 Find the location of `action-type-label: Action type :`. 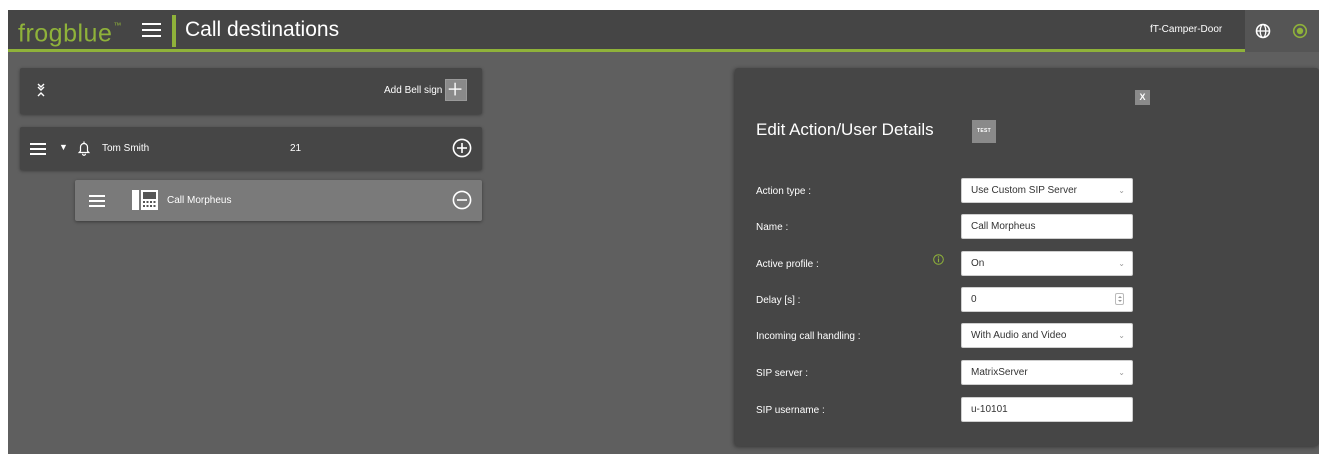

action-type-label: Action type : is located at coordinates (784, 191).